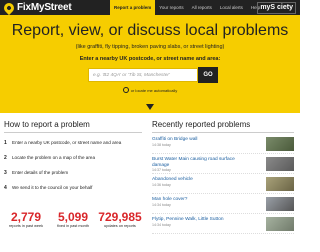  Describe the element at coordinates (223, 185) in the screenshot. I see `report-item: Abandoned vehicle 14:36 today` at that location.